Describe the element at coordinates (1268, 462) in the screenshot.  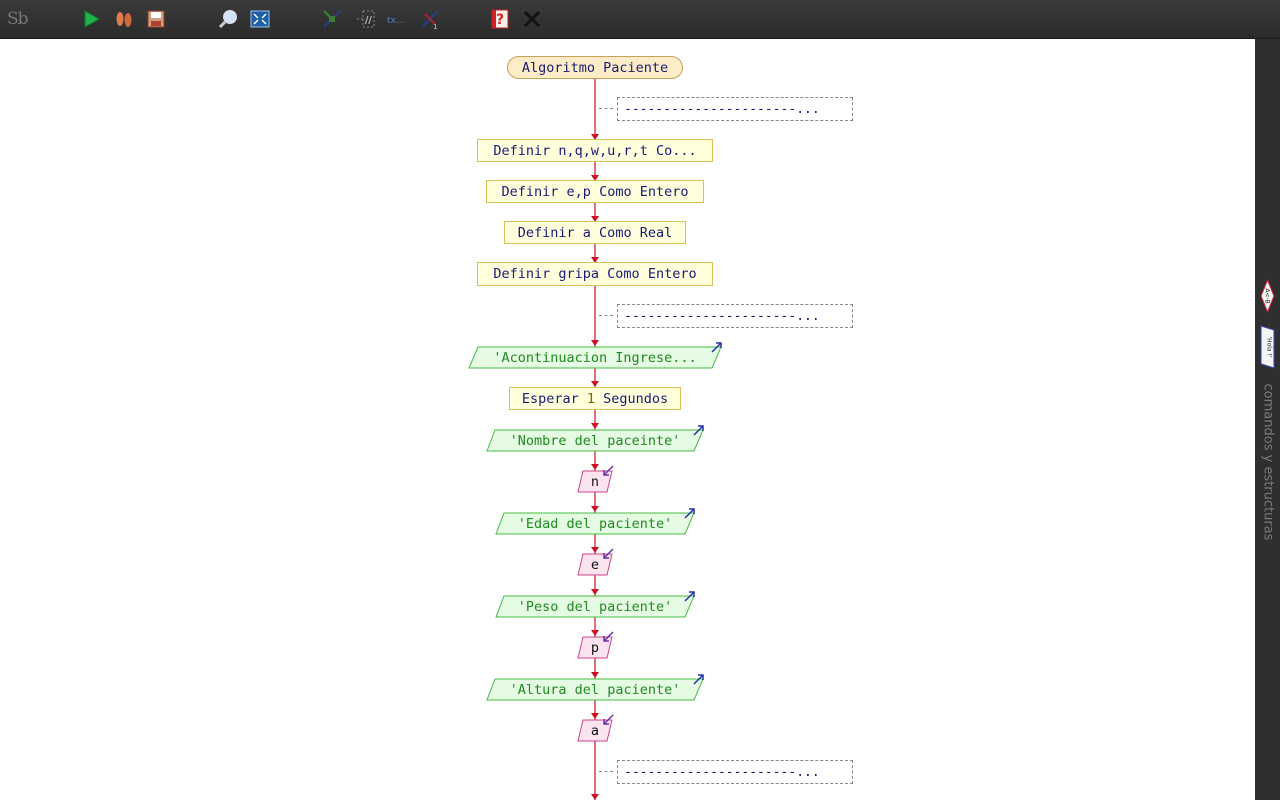
I see `commands-panel-label: comandos y estructuras` at that location.